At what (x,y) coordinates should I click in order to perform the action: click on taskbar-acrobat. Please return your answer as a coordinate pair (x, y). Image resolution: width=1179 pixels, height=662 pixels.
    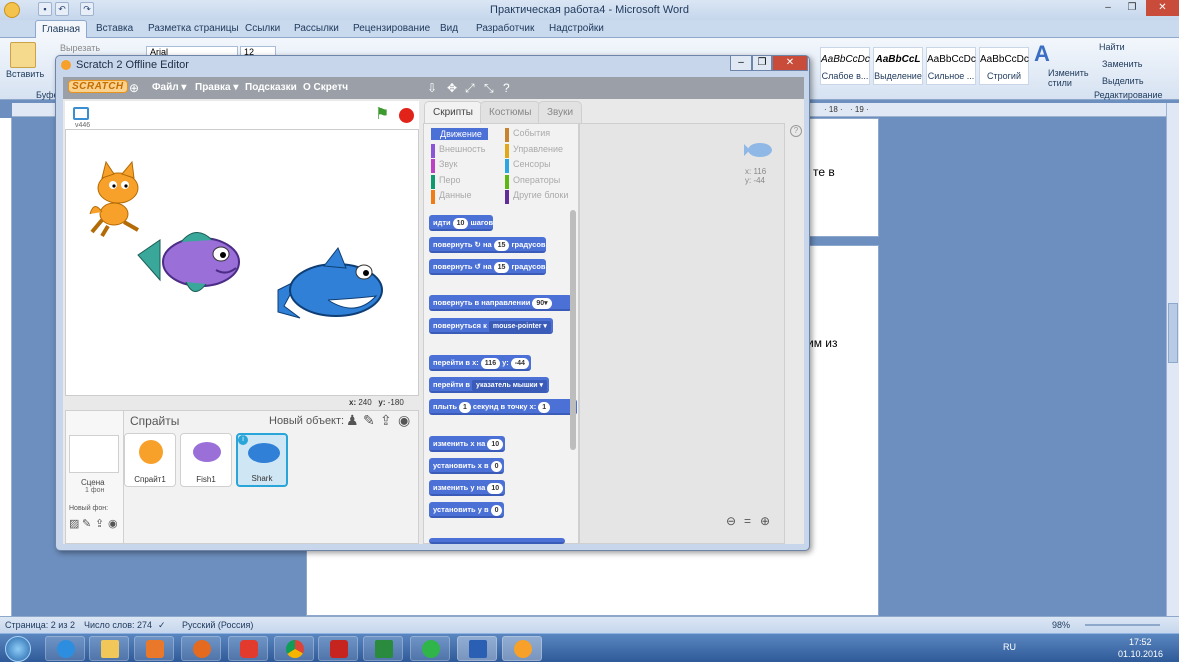
    Looking at the image, I should click on (338, 648).